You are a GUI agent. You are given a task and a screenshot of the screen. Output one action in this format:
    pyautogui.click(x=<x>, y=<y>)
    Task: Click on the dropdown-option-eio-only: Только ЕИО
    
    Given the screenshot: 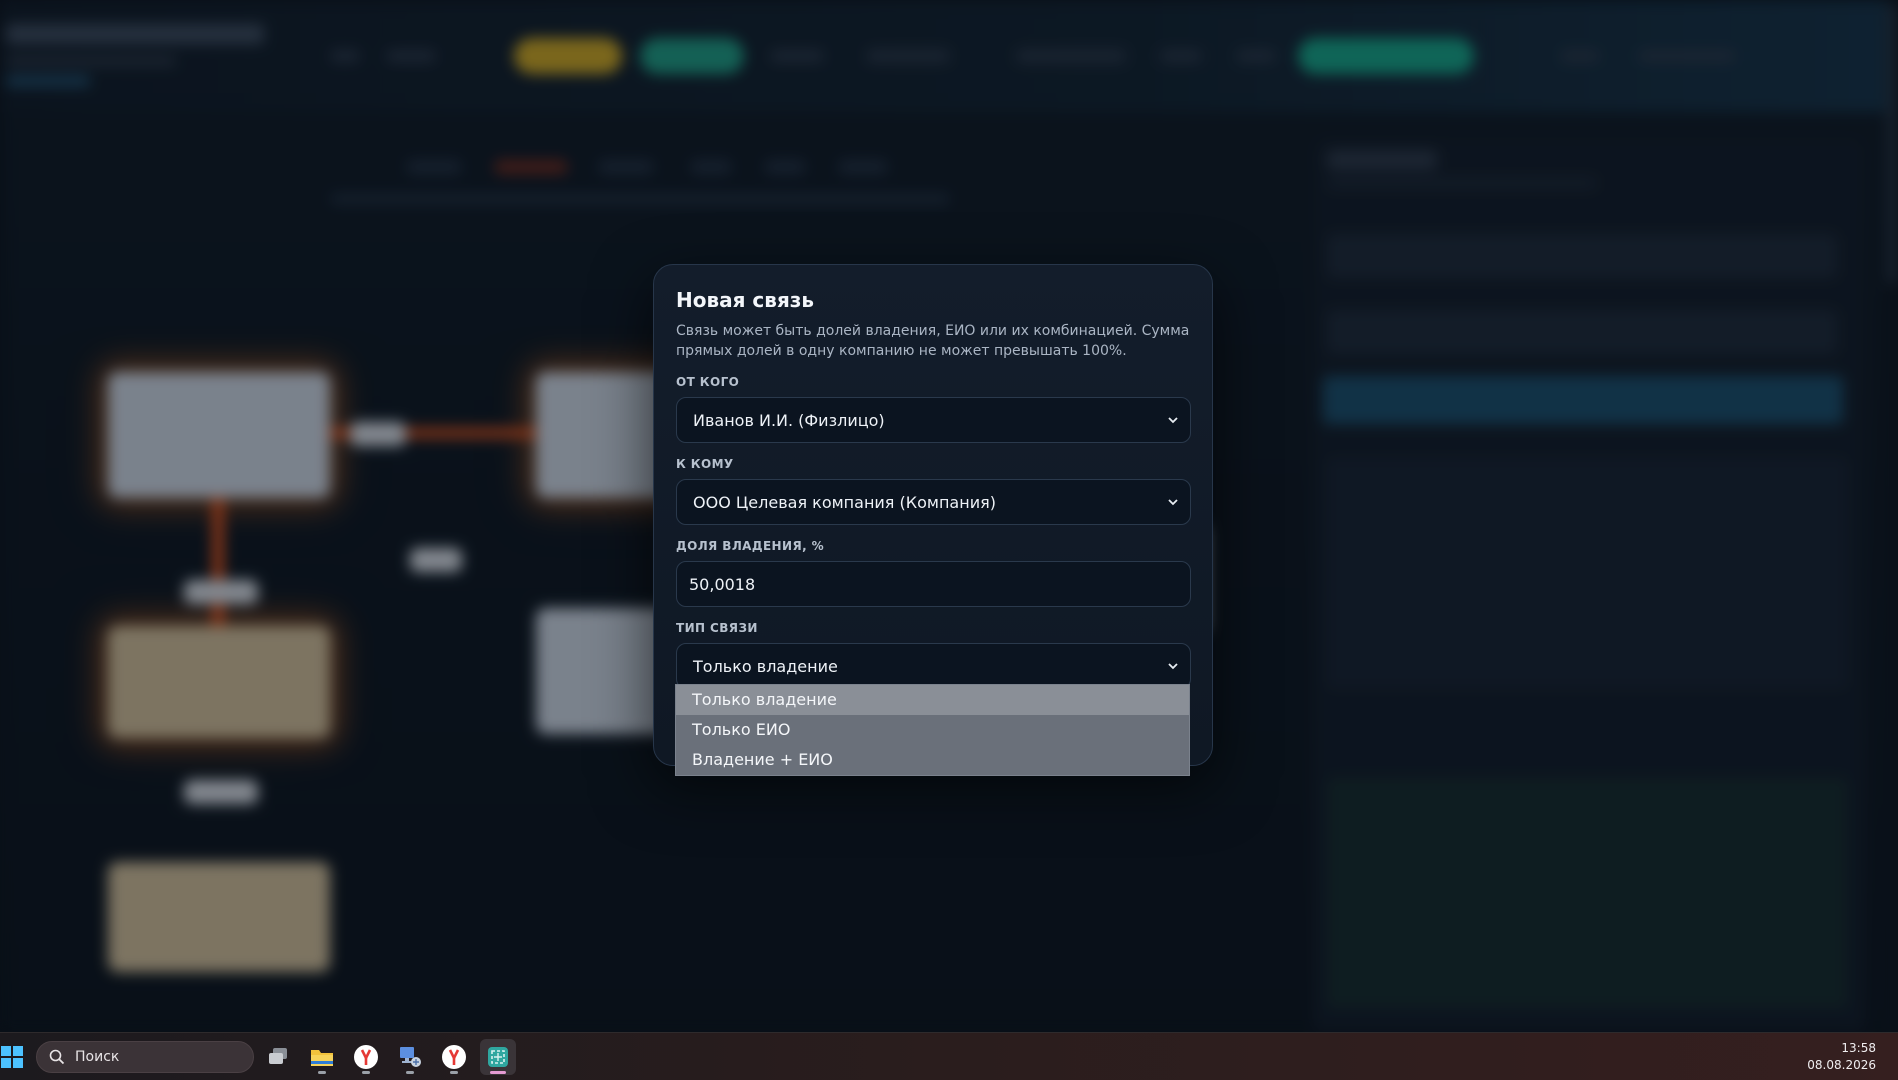 What is the action you would take?
    pyautogui.click(x=932, y=730)
    